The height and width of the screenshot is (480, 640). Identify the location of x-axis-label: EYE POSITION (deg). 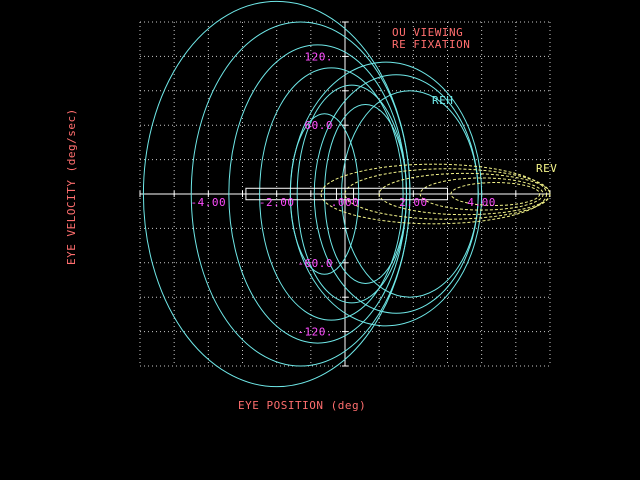
(302, 405).